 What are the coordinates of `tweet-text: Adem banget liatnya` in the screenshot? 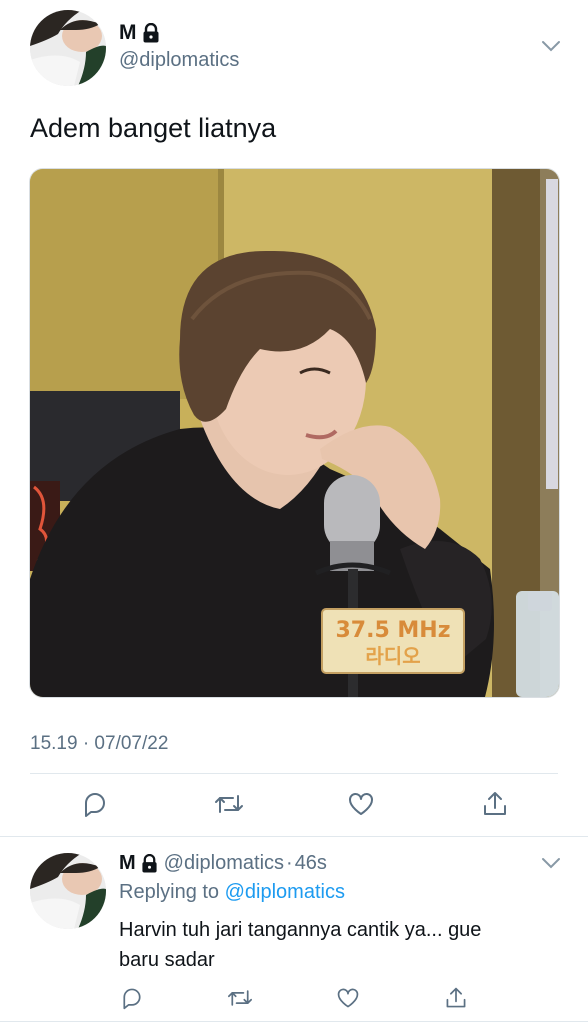 It's located at (153, 128).